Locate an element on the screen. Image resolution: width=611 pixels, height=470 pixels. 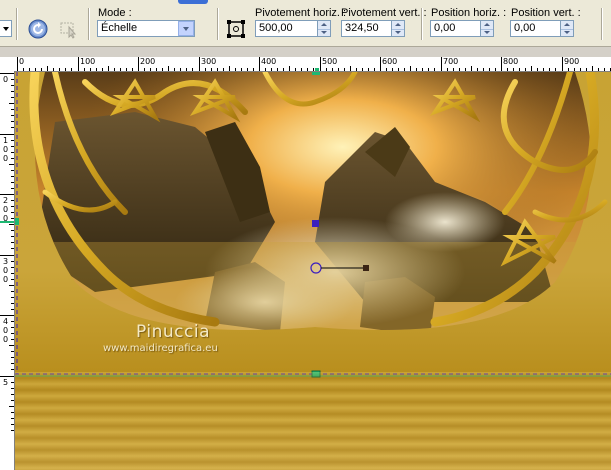
pivot-vertical-spinner is located at coordinates (398, 28).